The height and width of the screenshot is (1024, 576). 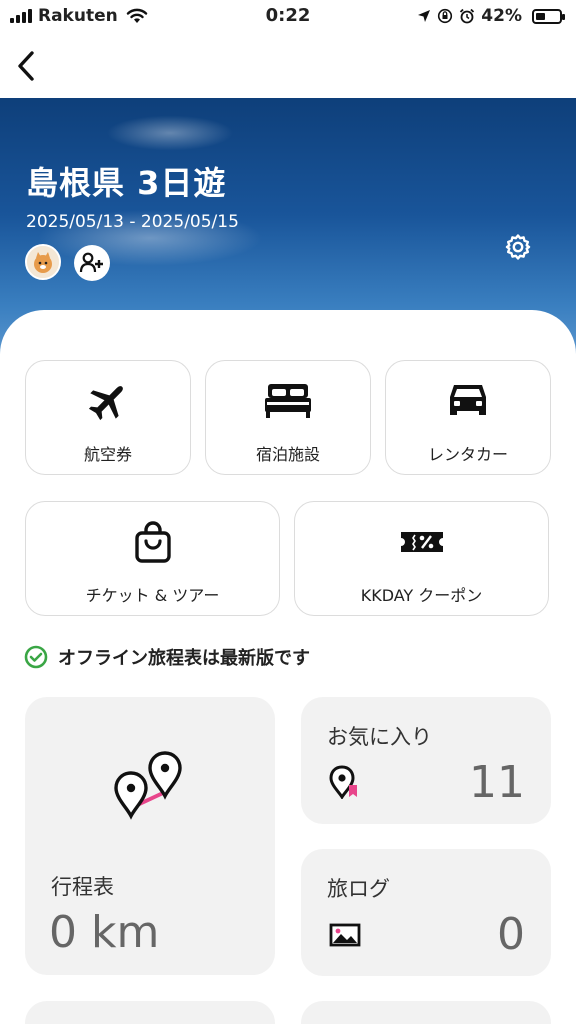 I want to click on flights-button: 航空券, so click(x=108, y=417).